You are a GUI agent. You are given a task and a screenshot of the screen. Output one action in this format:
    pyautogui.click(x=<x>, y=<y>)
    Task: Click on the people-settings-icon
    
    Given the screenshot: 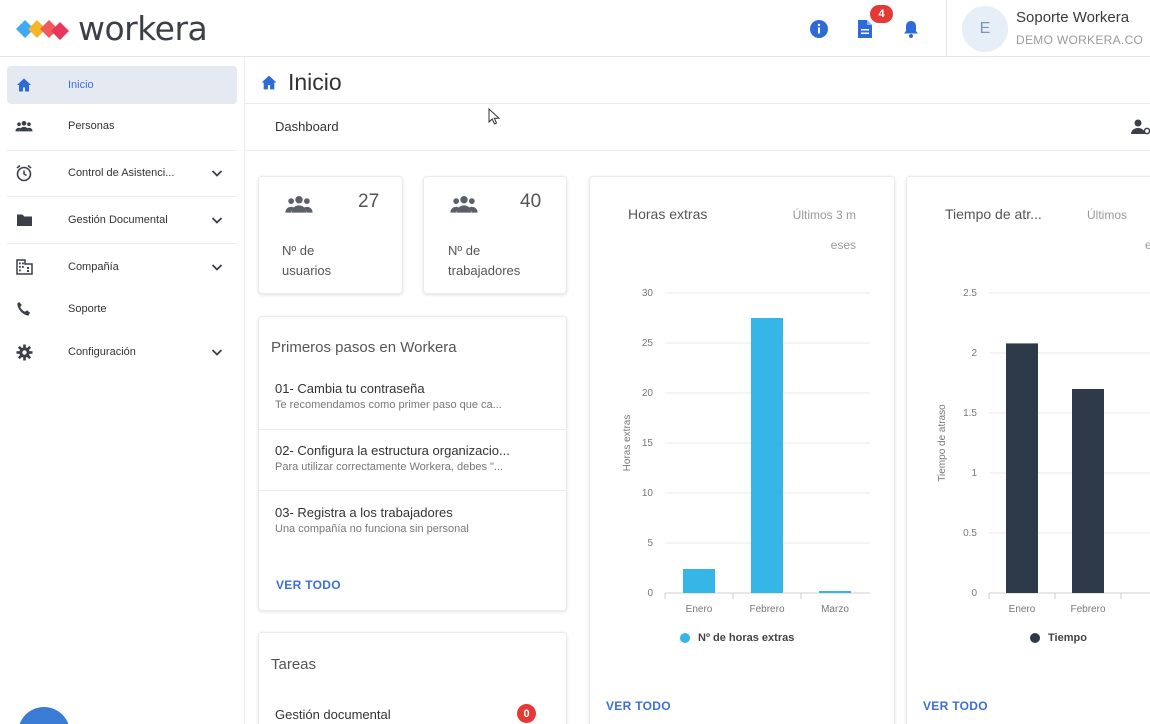 What is the action you would take?
    pyautogui.click(x=1140, y=127)
    